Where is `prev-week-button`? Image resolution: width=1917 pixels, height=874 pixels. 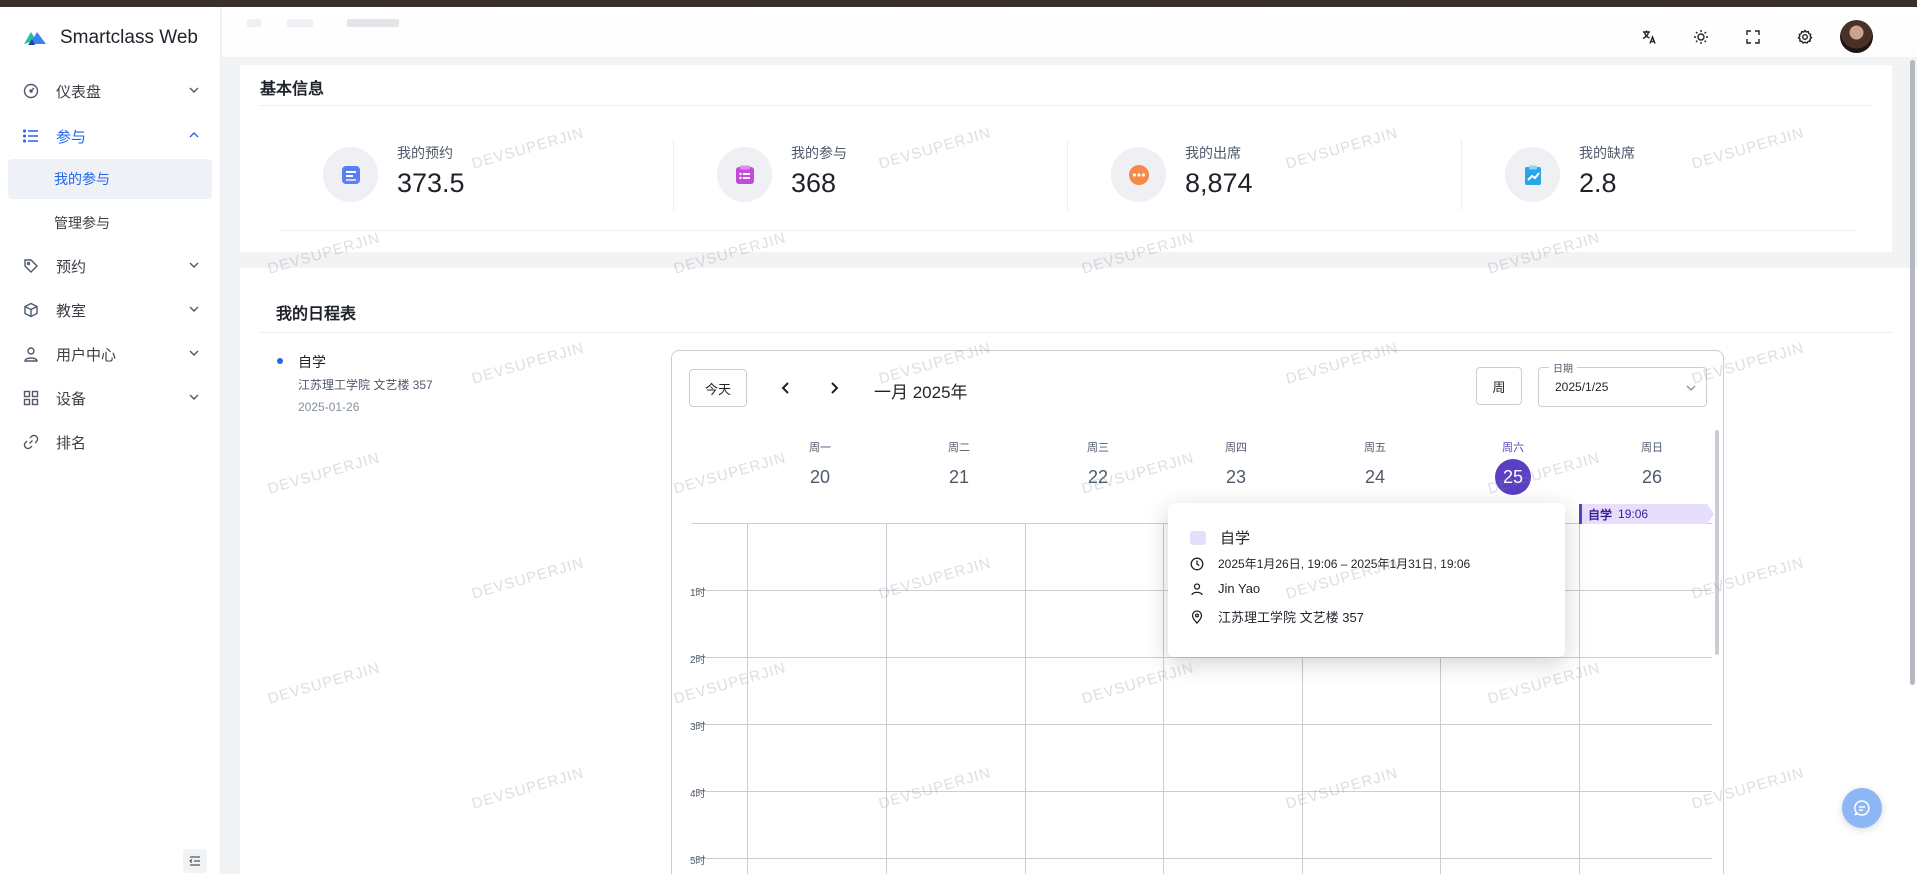
prev-week-button is located at coordinates (786, 390).